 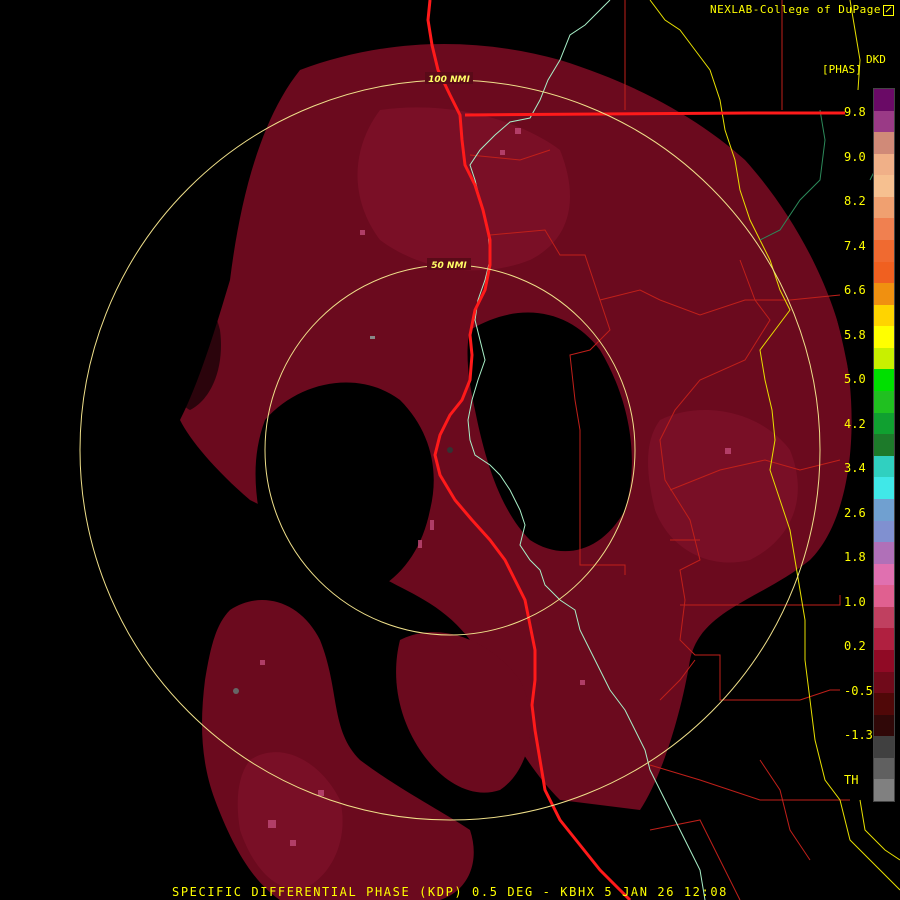 What do you see at coordinates (855, 156) in the screenshot?
I see `color-scale-tick-label: 9.0` at bounding box center [855, 156].